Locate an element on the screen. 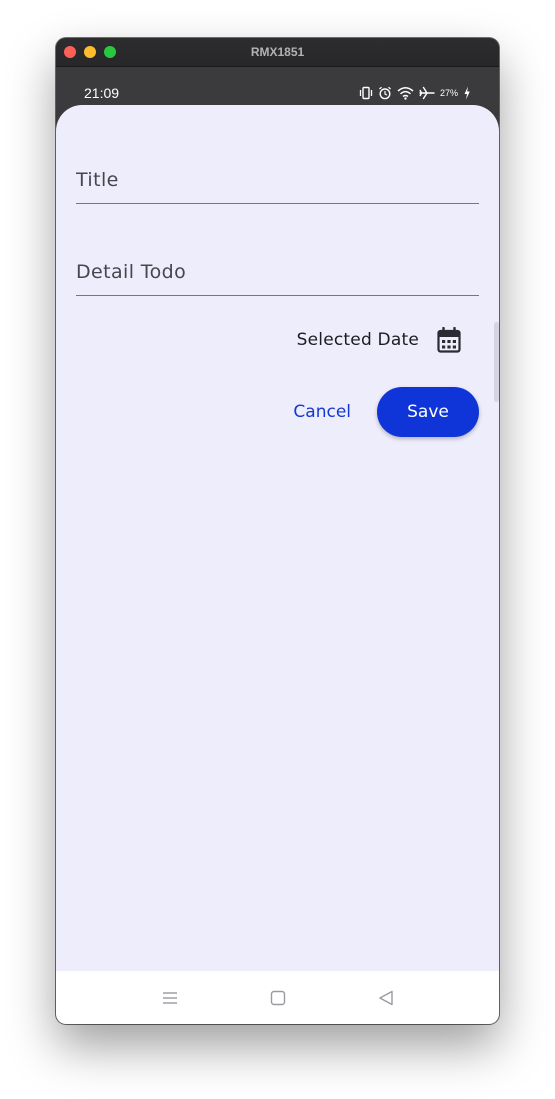 Image resolution: width=555 pixels, height=1099 pixels. detail-field is located at coordinates (277, 270).